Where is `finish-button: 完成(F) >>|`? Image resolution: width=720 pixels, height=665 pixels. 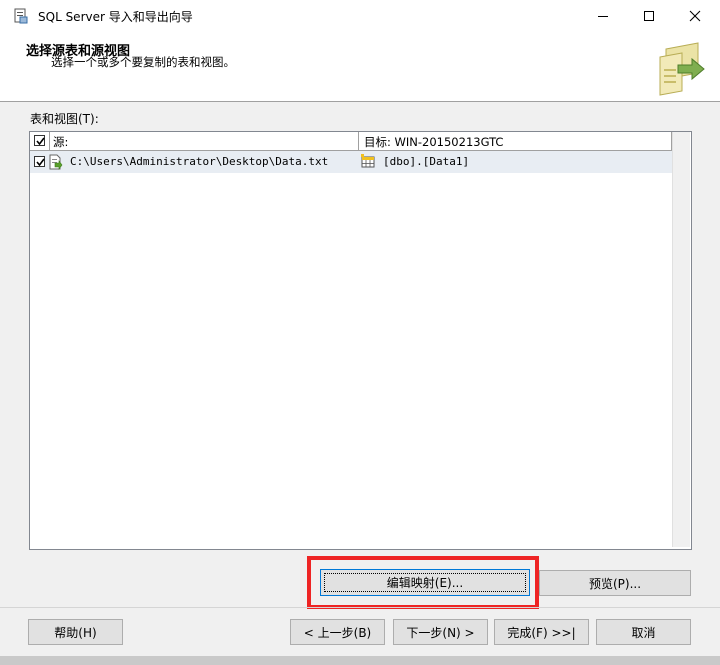 finish-button: 完成(F) >>| is located at coordinates (541, 632).